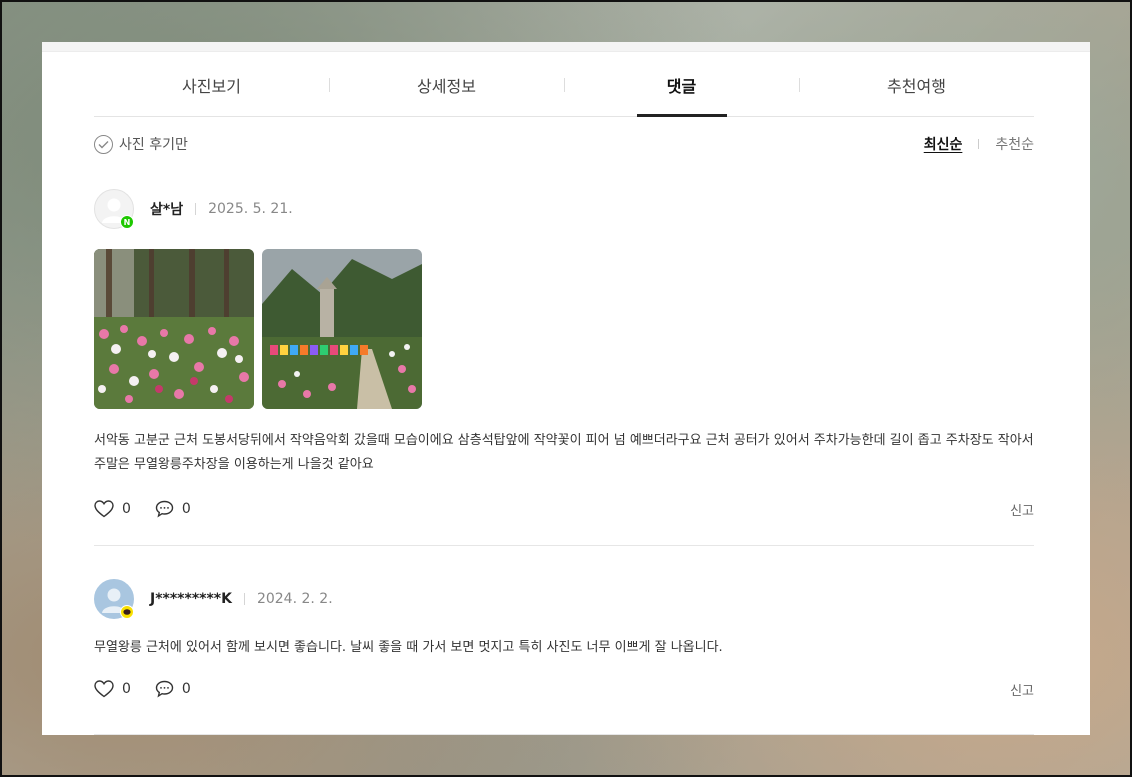  I want to click on sort-divider, so click(979, 144).